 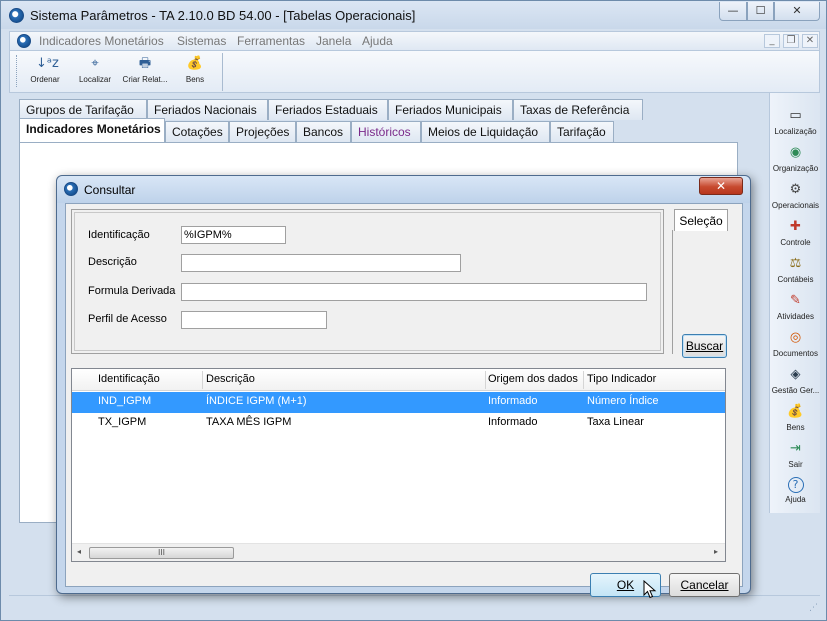 I want to click on tab-feriados-municipais: Feriados Municipais, so click(x=450, y=109).